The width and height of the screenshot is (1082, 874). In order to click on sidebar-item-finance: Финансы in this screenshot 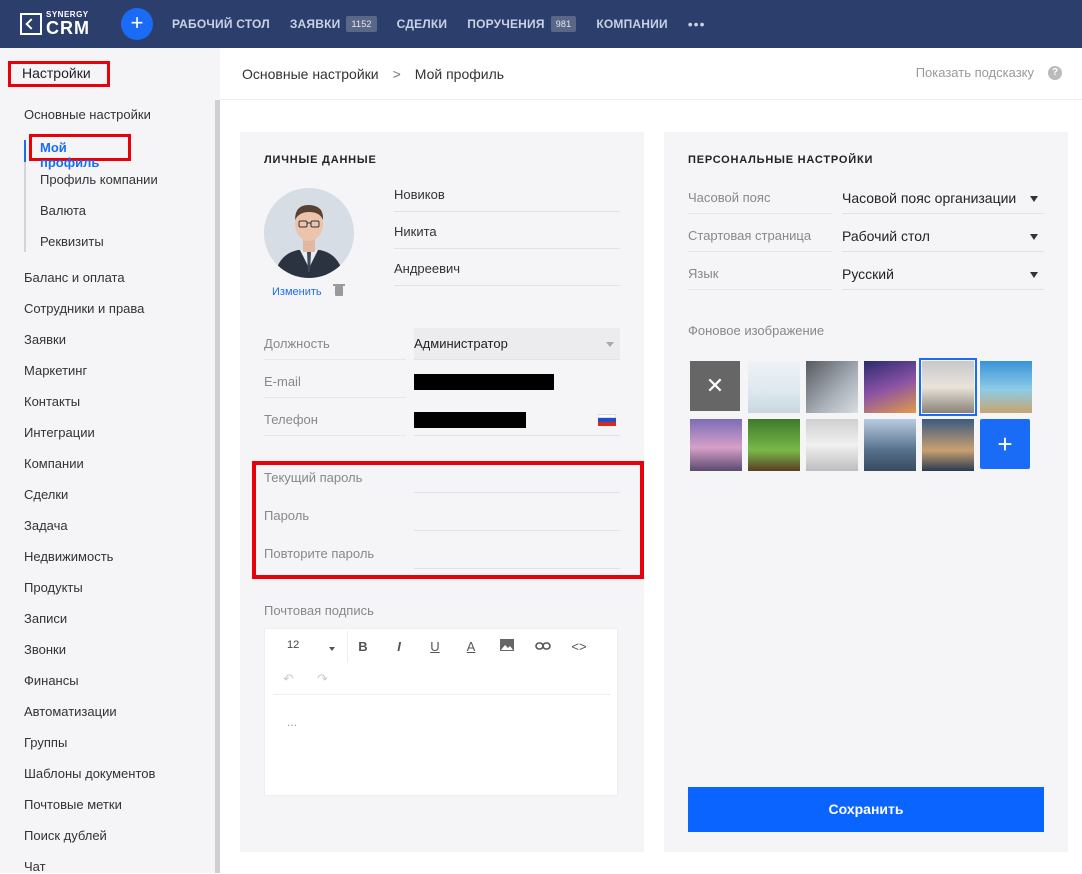, I will do `click(51, 680)`.